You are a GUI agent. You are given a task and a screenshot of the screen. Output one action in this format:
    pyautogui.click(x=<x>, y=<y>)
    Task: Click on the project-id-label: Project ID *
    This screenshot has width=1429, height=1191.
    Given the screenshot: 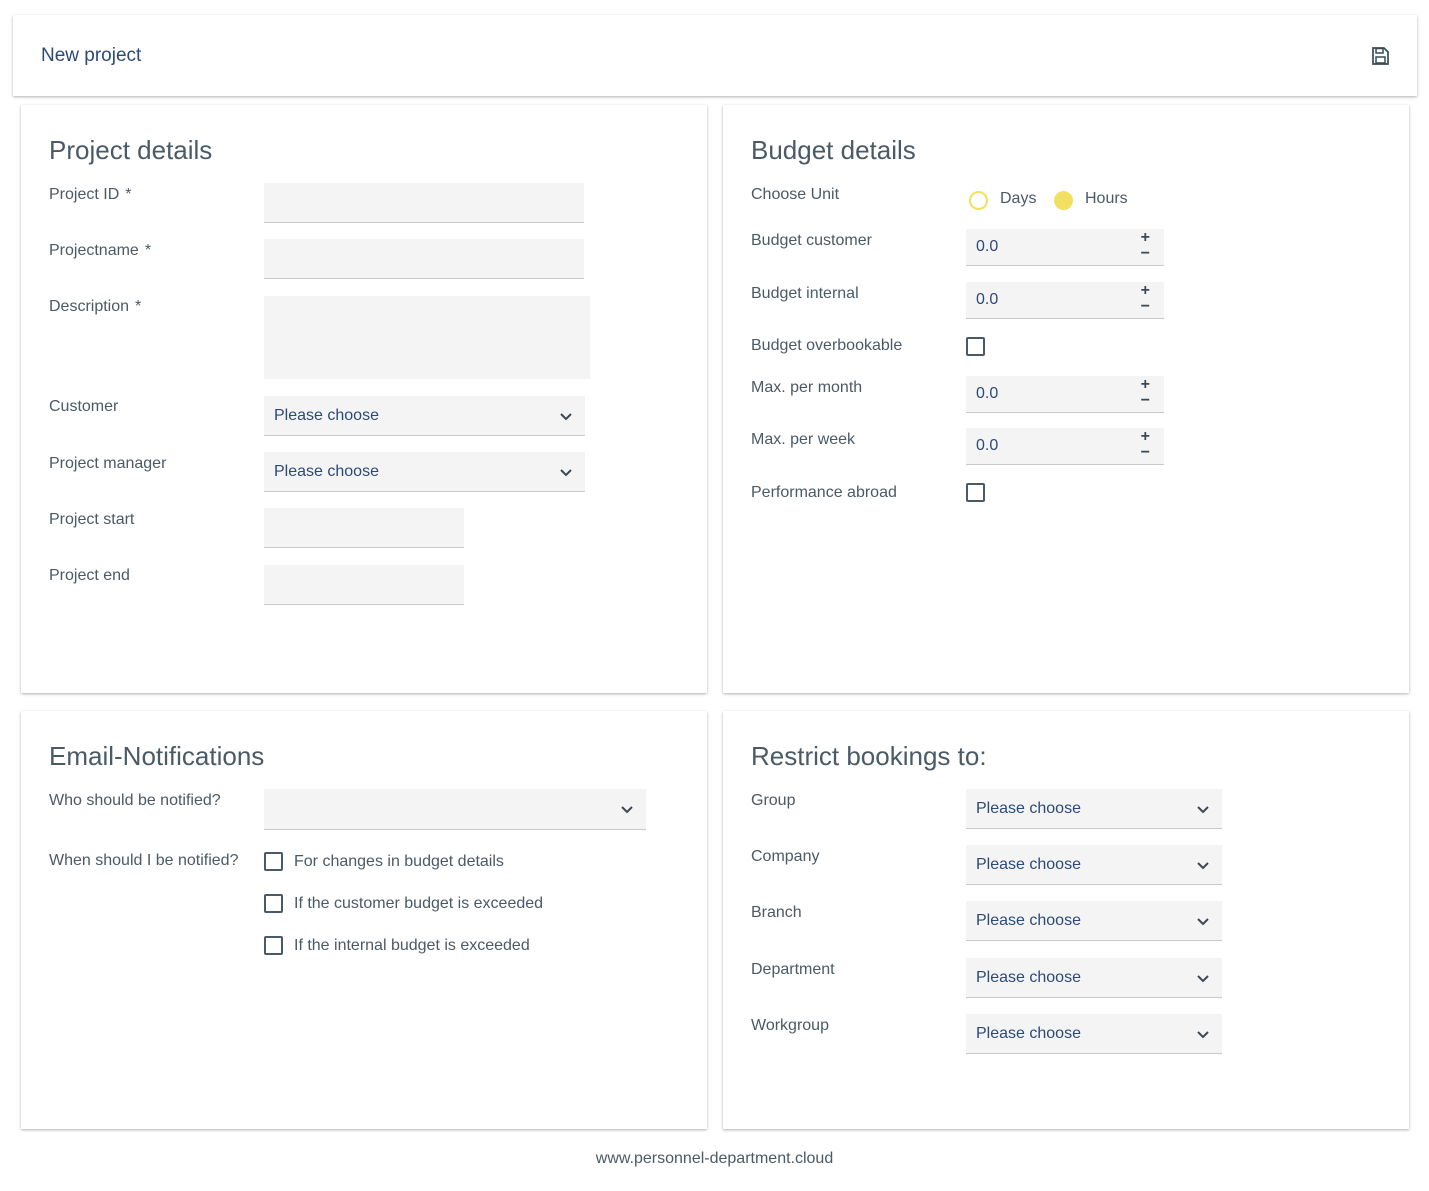 What is the action you would take?
    pyautogui.click(x=90, y=194)
    